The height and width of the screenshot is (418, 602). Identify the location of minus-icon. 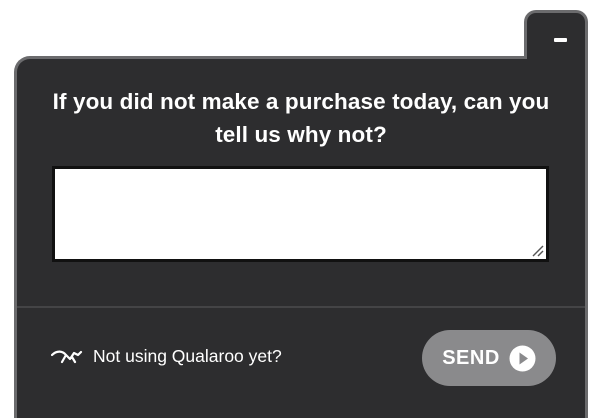
(560, 40).